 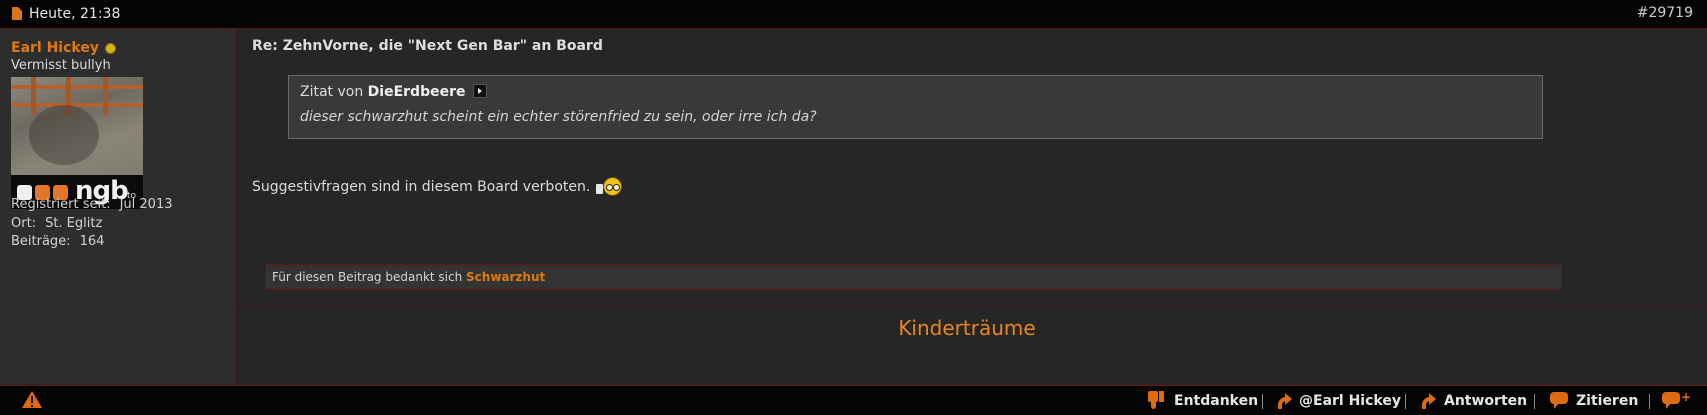 I want to click on info-registered: Registriert seit: Jul 2013, so click(x=92, y=204).